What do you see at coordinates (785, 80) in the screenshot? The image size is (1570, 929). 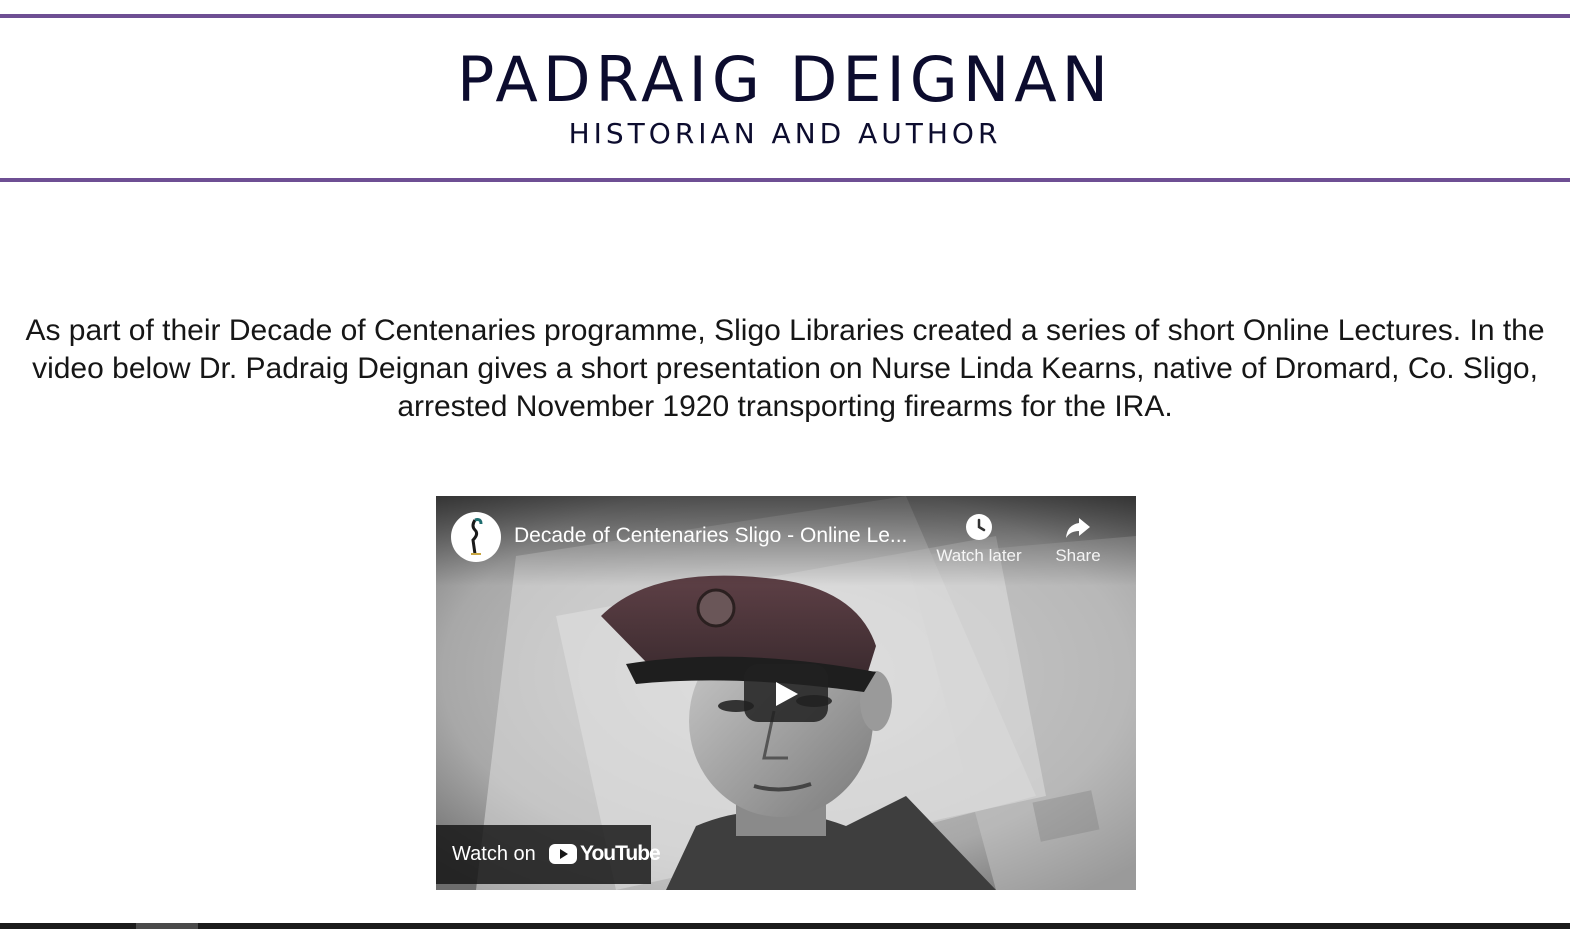 I see `site-title: PADRAIG DEIGNAN` at bounding box center [785, 80].